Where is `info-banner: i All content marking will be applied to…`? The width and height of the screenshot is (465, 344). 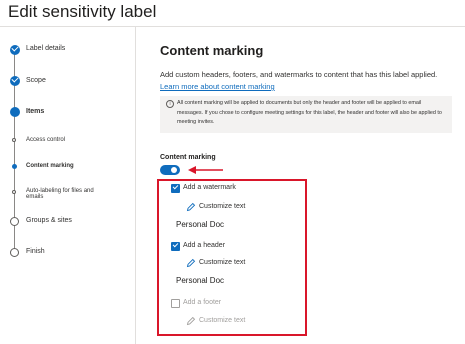
info-banner: i All content marking will be applied to… is located at coordinates (306, 114).